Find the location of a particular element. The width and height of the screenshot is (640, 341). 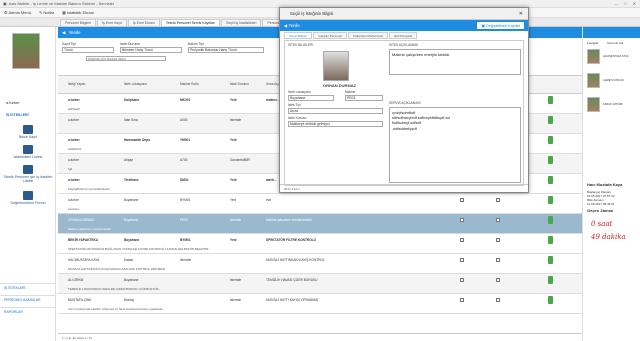

tab-is-emri-kayit: İş Emri Kayıt is located at coordinates (112, 22).